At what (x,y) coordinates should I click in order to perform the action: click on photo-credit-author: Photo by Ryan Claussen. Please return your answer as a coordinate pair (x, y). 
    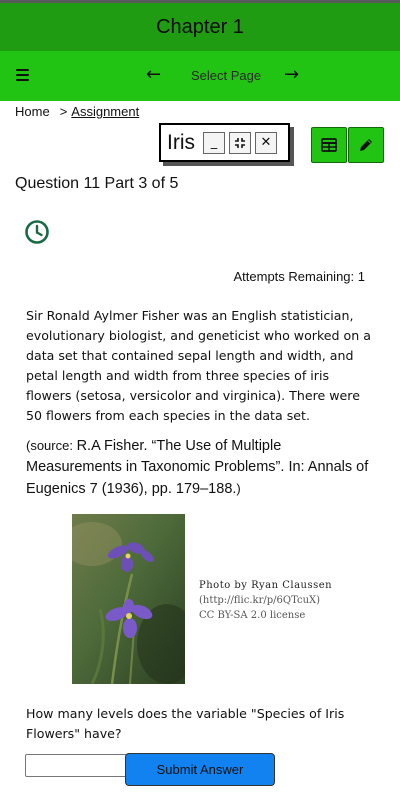
    Looking at the image, I should click on (266, 585).